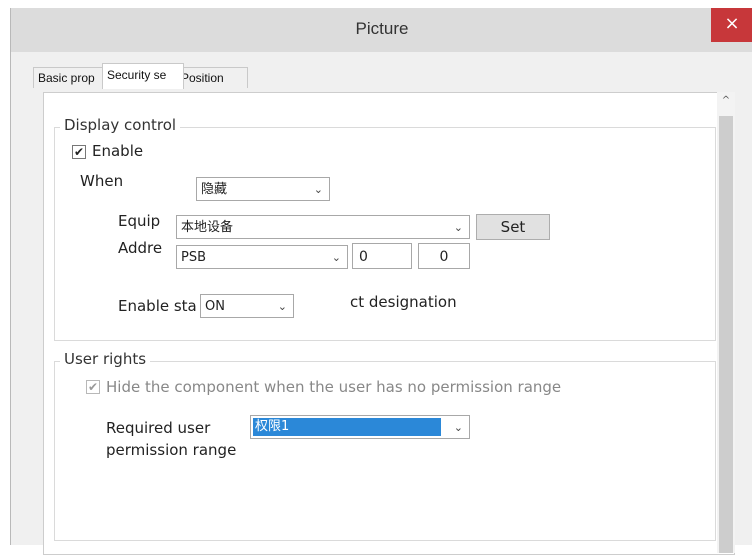  What do you see at coordinates (139, 221) in the screenshot?
I see `equip-label: Equip` at bounding box center [139, 221].